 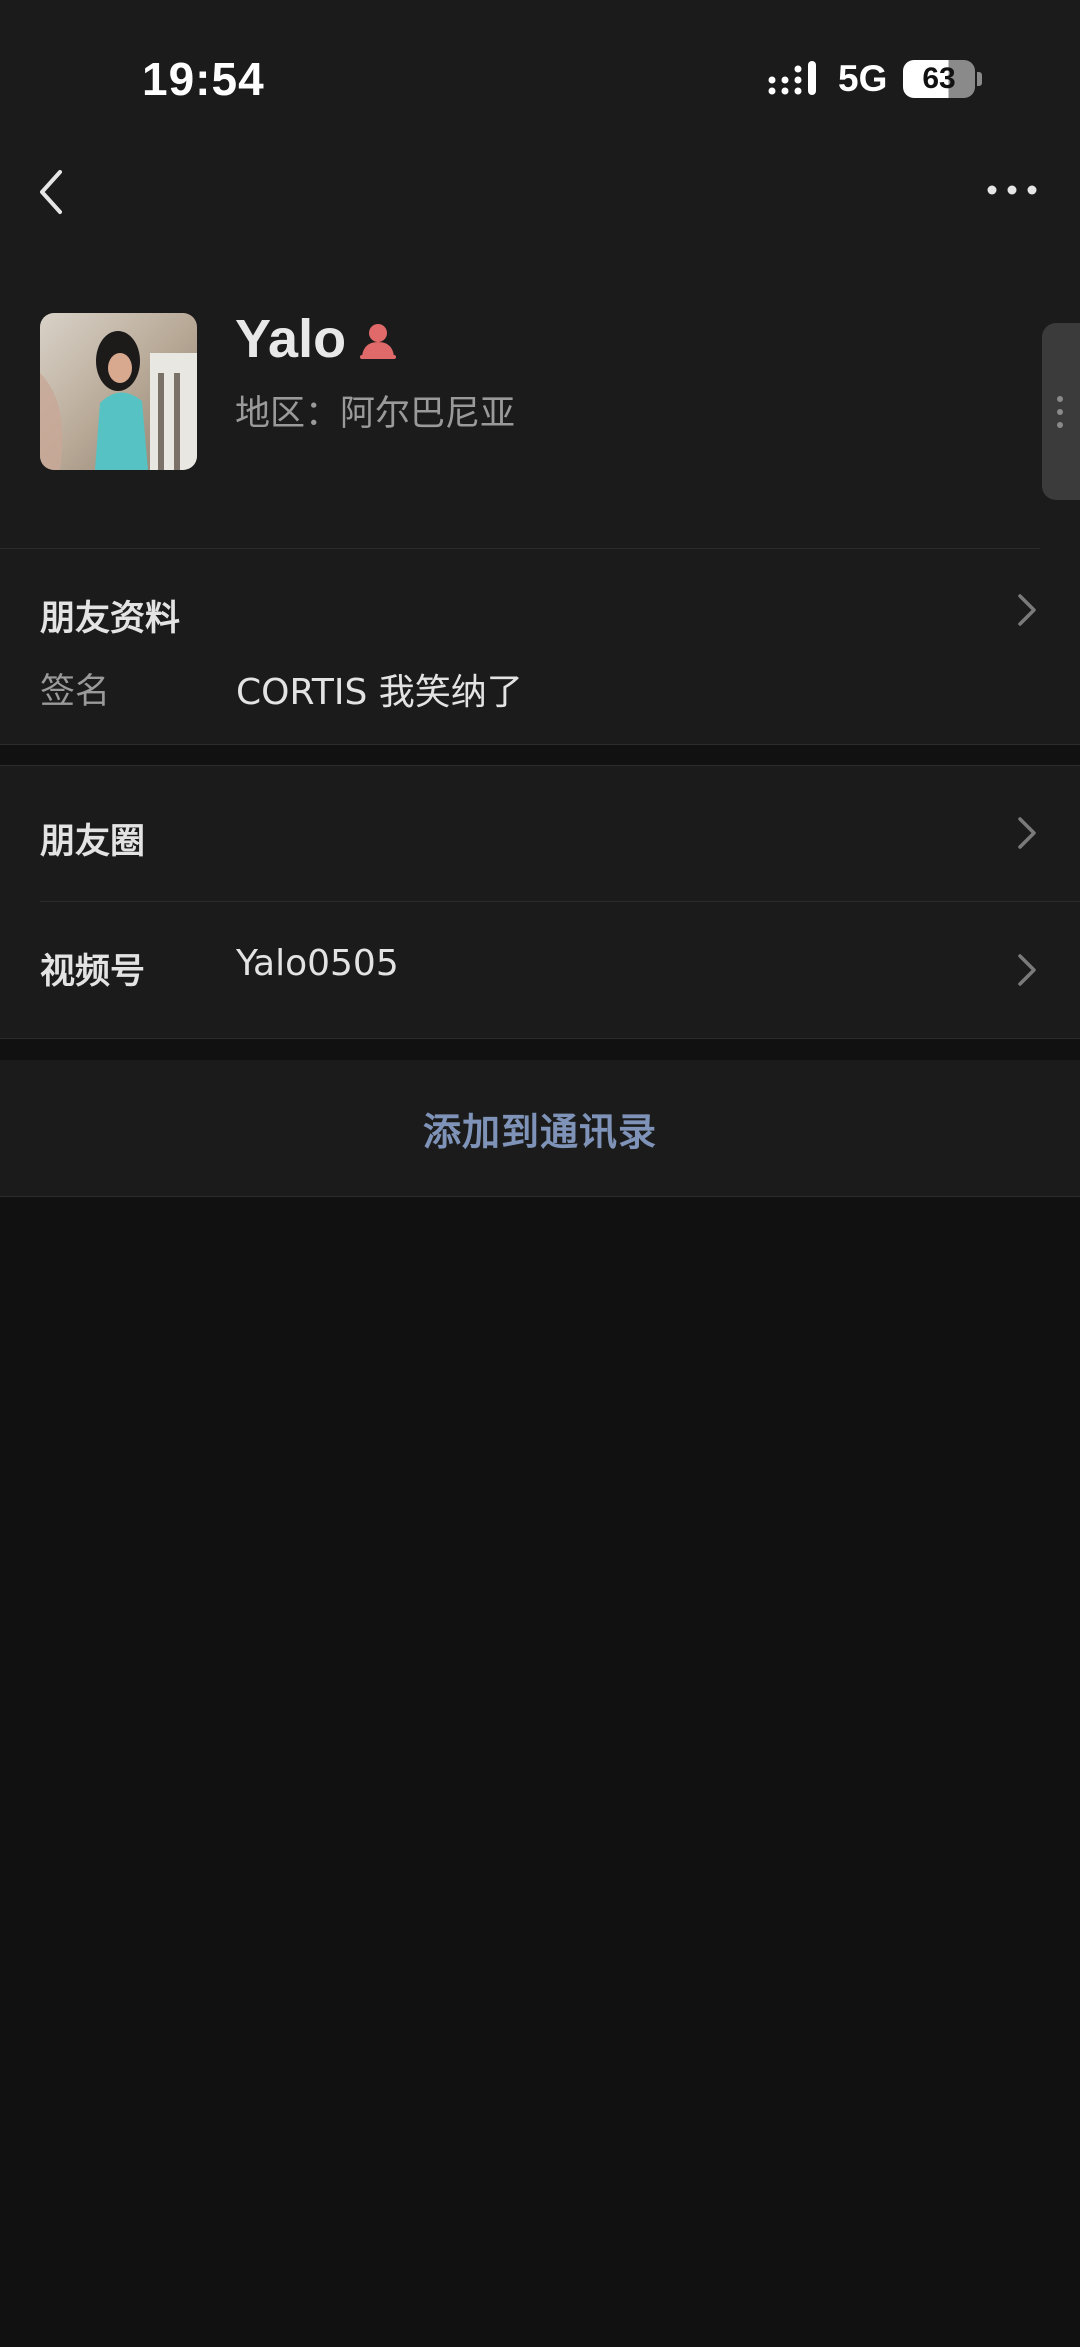 What do you see at coordinates (1012, 190) in the screenshot?
I see `more-dots-icon` at bounding box center [1012, 190].